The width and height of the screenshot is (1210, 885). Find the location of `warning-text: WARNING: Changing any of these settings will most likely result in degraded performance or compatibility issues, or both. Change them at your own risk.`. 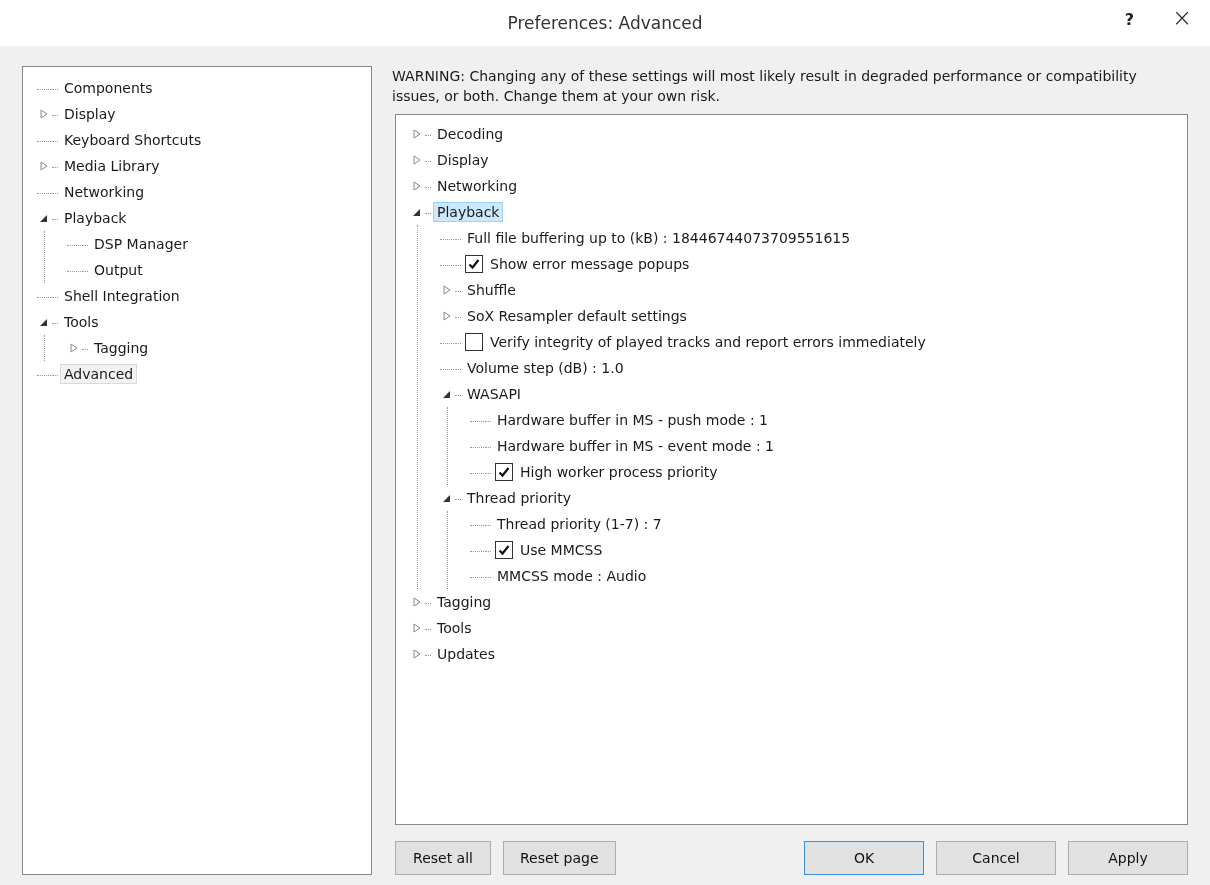

warning-text: WARNING: Changing any of these settings will most likely result in degraded performance or compatibility issues, or both. Change them at your own risk. is located at coordinates (765, 86).